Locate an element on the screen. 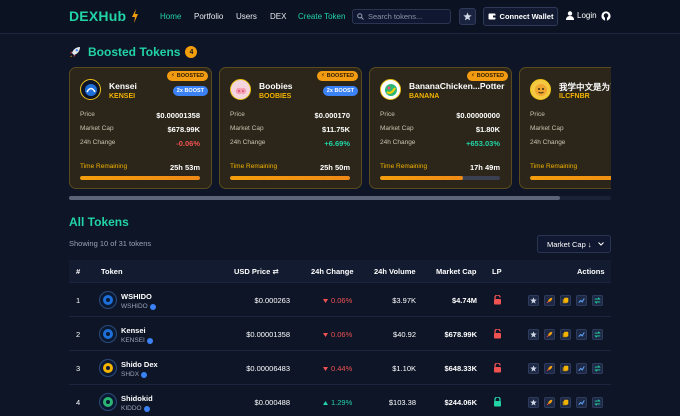 This screenshot has height=416, width=680. card-mcap-row: Market Cap is located at coordinates (547, 128).